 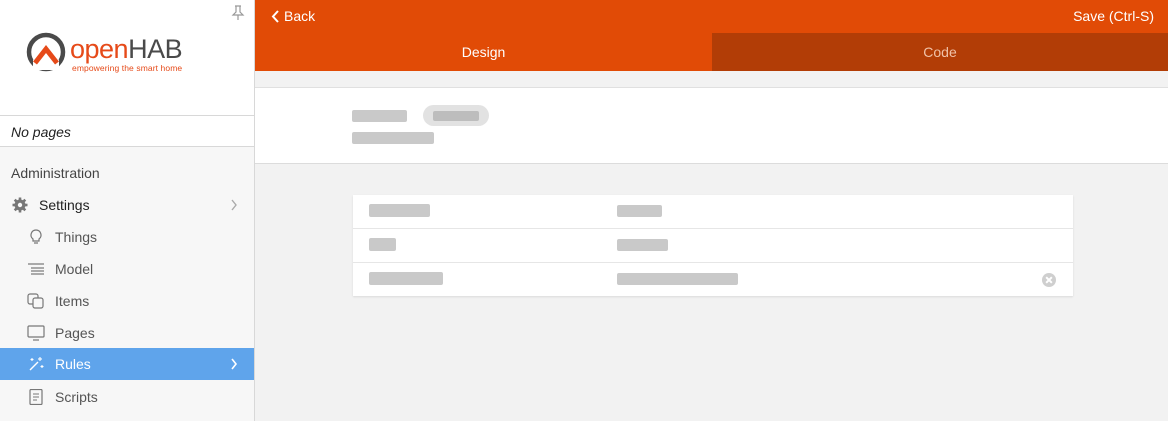 What do you see at coordinates (393, 138) in the screenshot?
I see `skeleton-subtitle` at bounding box center [393, 138].